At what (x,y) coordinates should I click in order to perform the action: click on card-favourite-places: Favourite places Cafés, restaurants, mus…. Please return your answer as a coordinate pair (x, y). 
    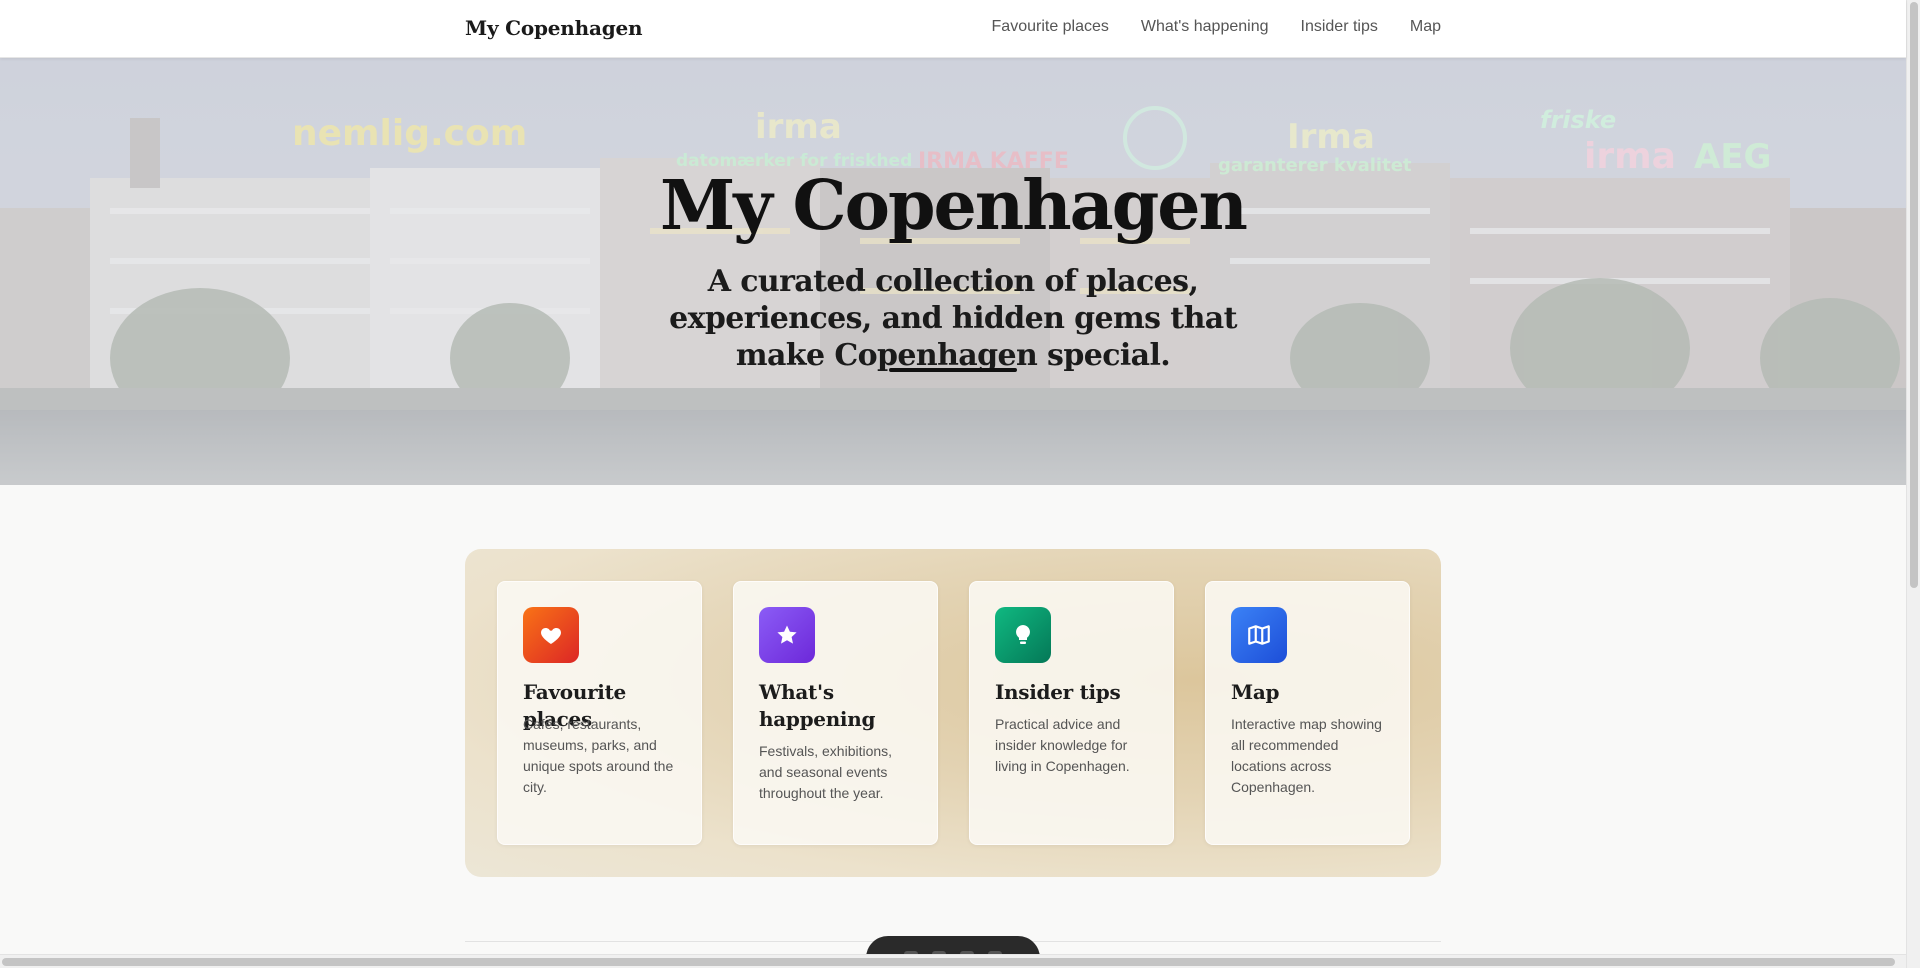
    Looking at the image, I should click on (599, 713).